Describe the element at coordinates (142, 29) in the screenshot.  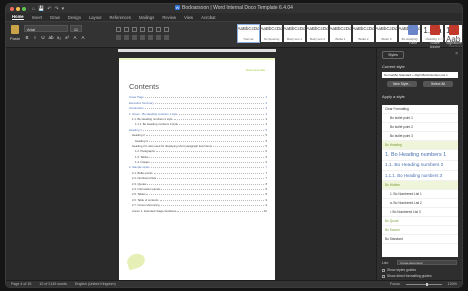
I see `decrease-indent-button` at that location.